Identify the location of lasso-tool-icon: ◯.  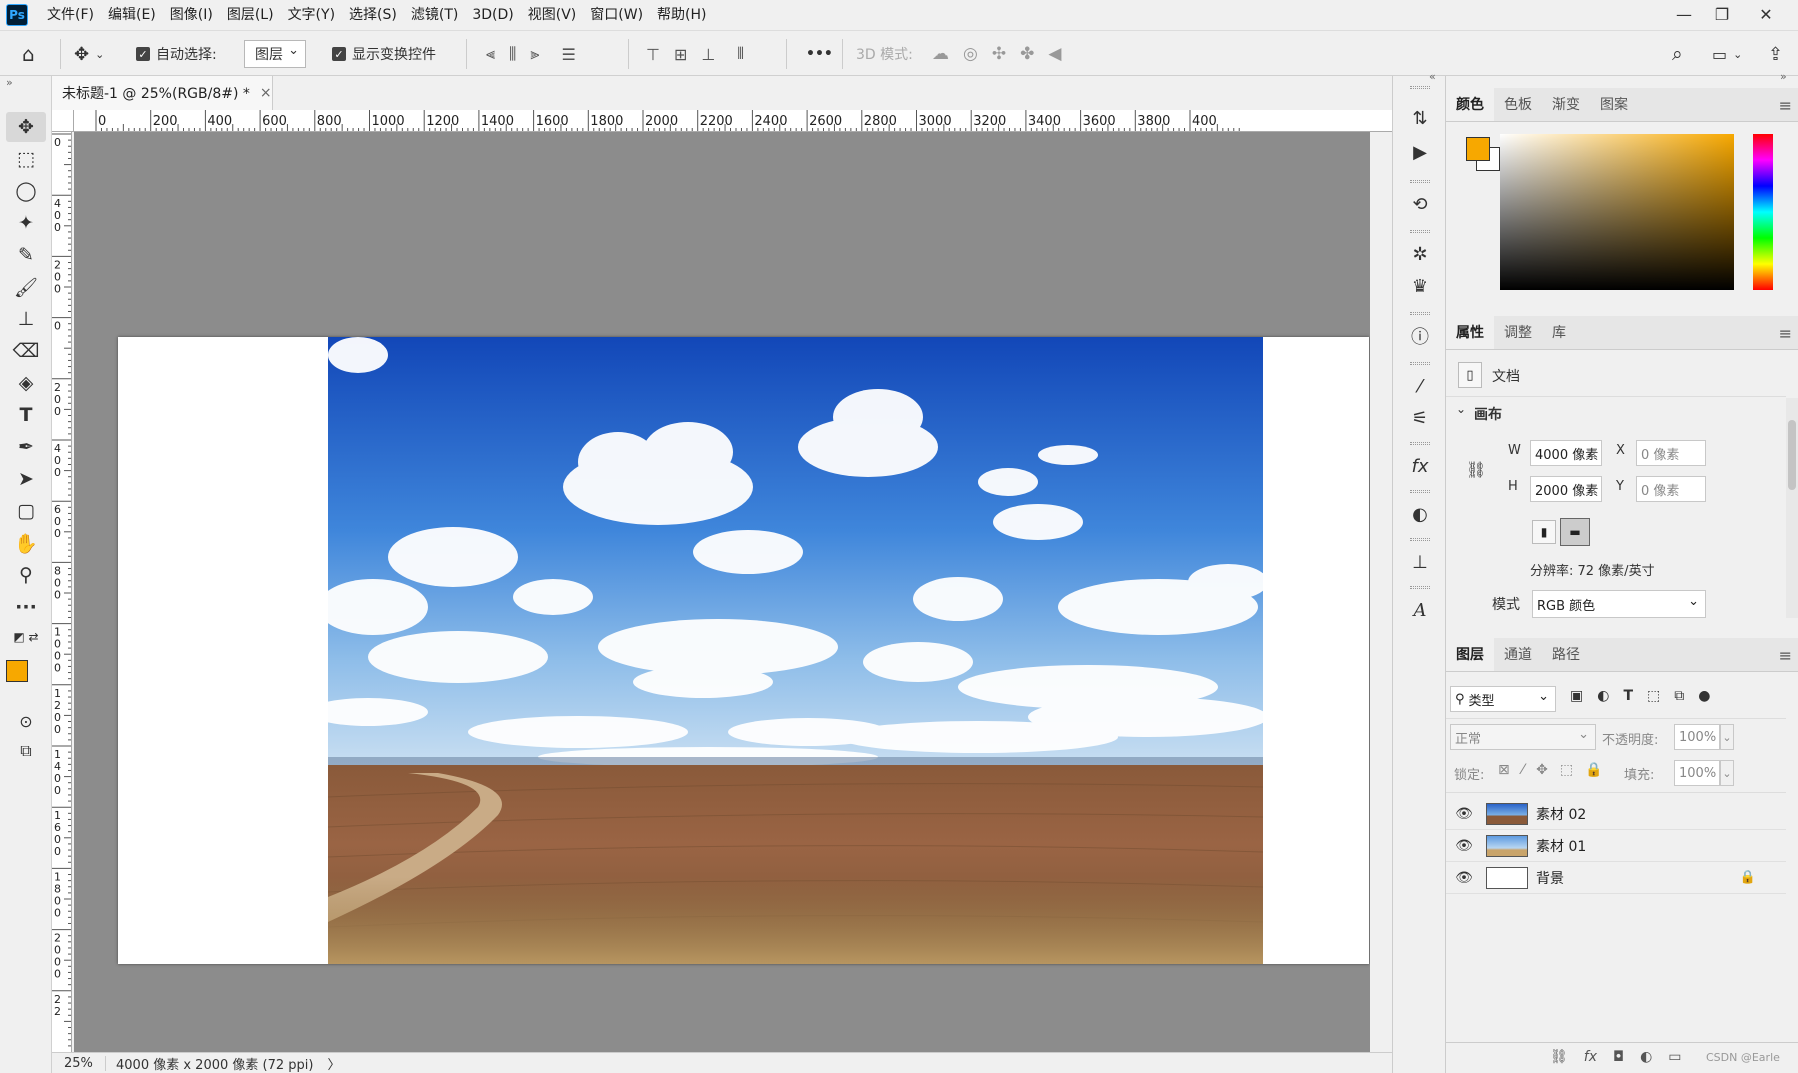
(26, 191).